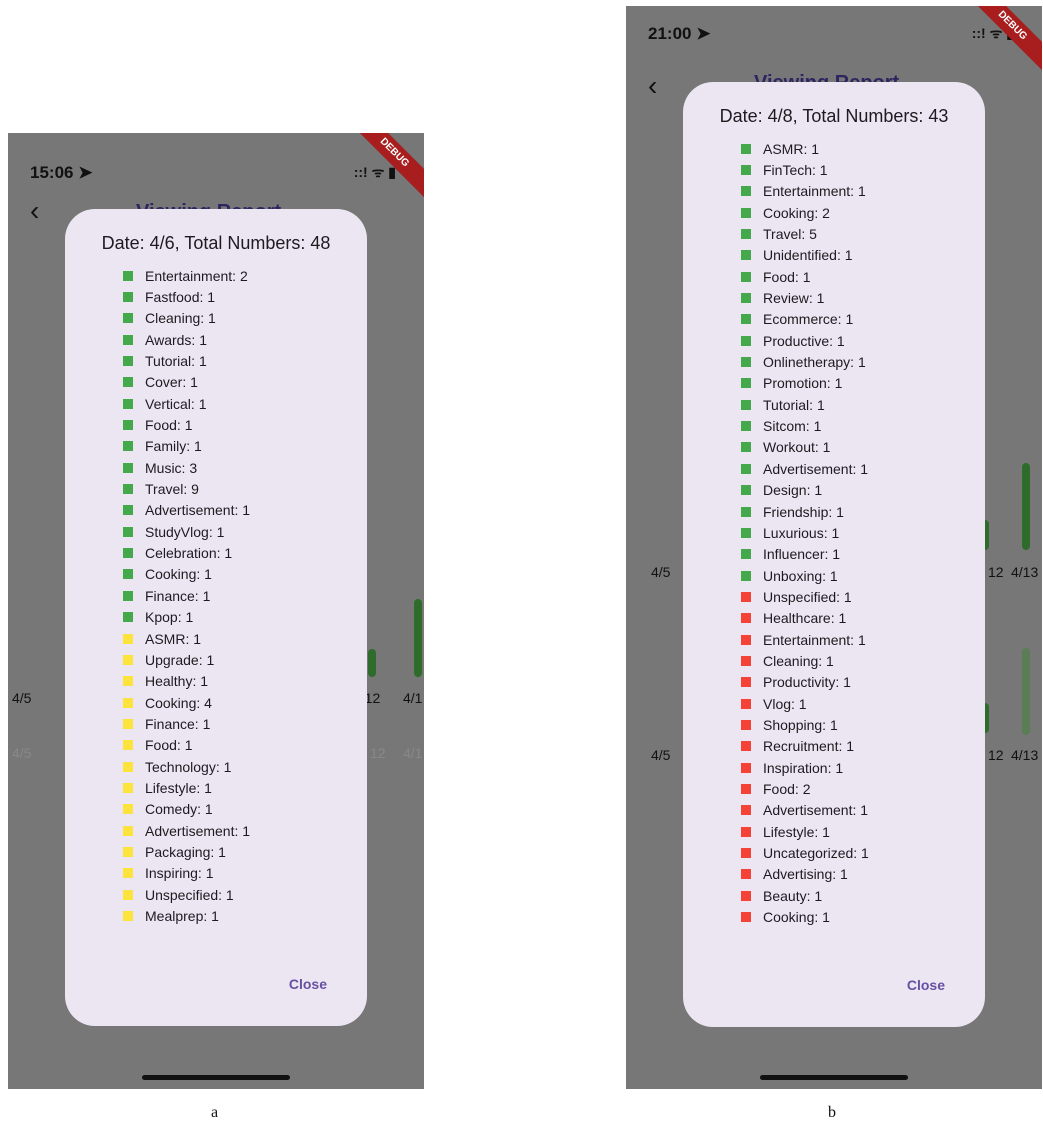  What do you see at coordinates (798, 660) in the screenshot?
I see `legend-item-label: Cleaning: 1` at bounding box center [798, 660].